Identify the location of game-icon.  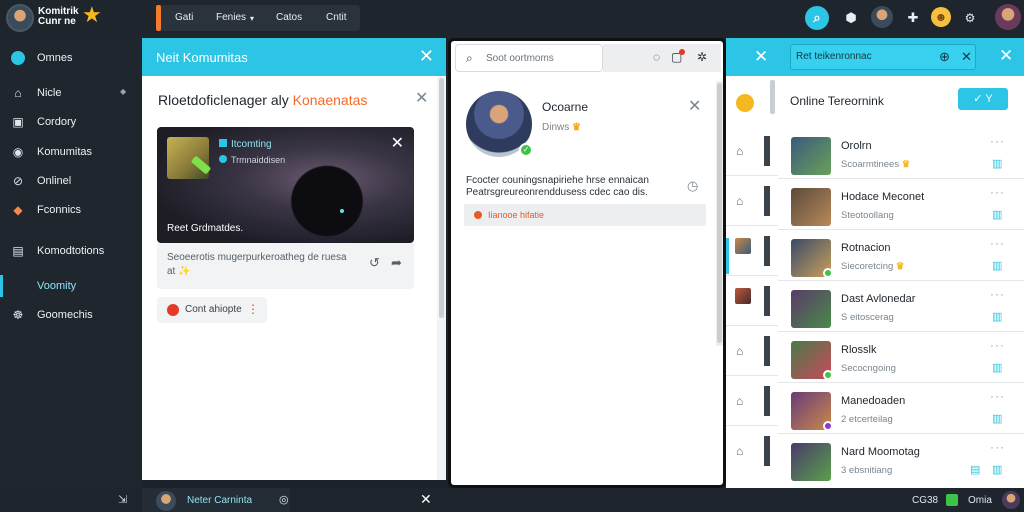
(952, 500).